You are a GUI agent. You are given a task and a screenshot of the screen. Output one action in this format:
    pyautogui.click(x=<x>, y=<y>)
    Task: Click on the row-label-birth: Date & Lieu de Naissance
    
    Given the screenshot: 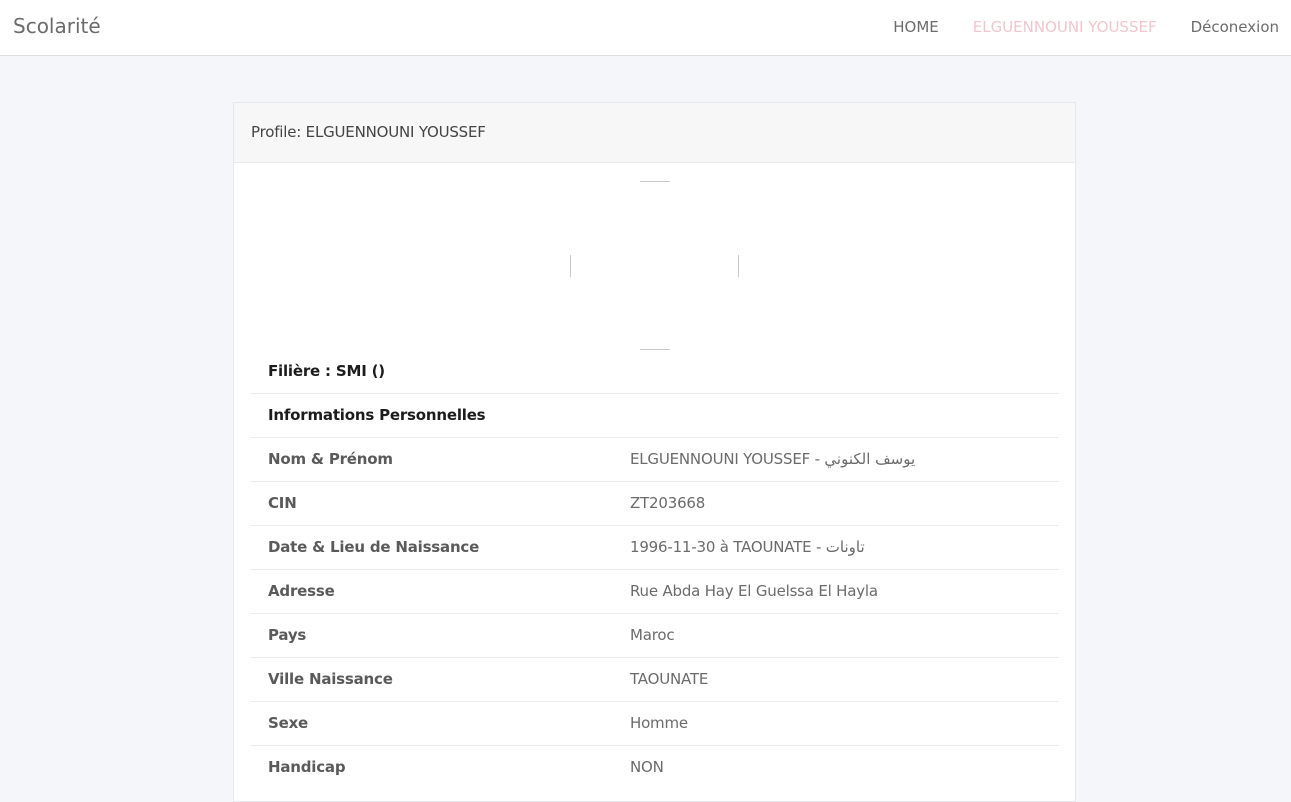 What is the action you would take?
    pyautogui.click(x=432, y=546)
    